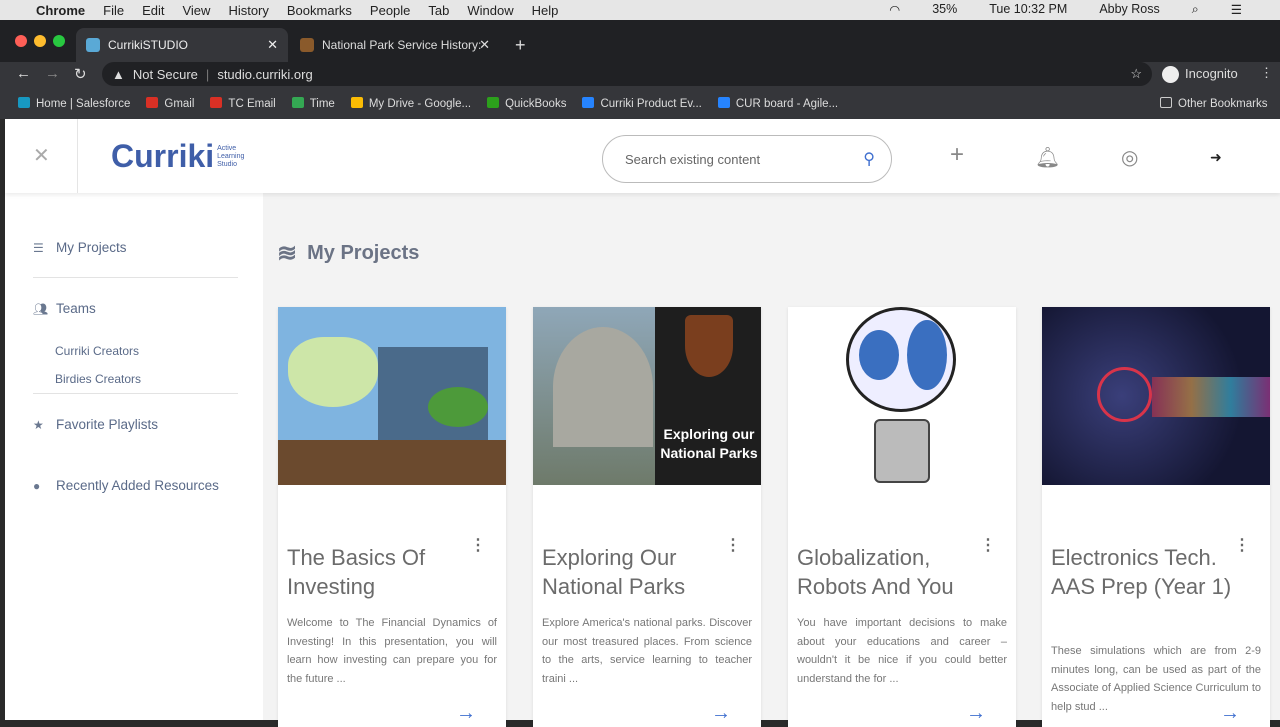  Describe the element at coordinates (1216, 157) in the screenshot. I see `logout-icon: ➜` at that location.